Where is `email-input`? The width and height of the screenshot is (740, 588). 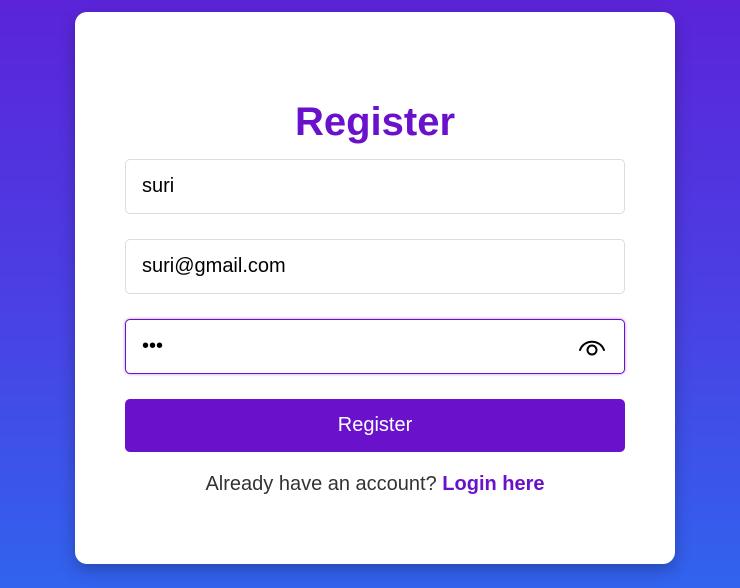 email-input is located at coordinates (344, 266).